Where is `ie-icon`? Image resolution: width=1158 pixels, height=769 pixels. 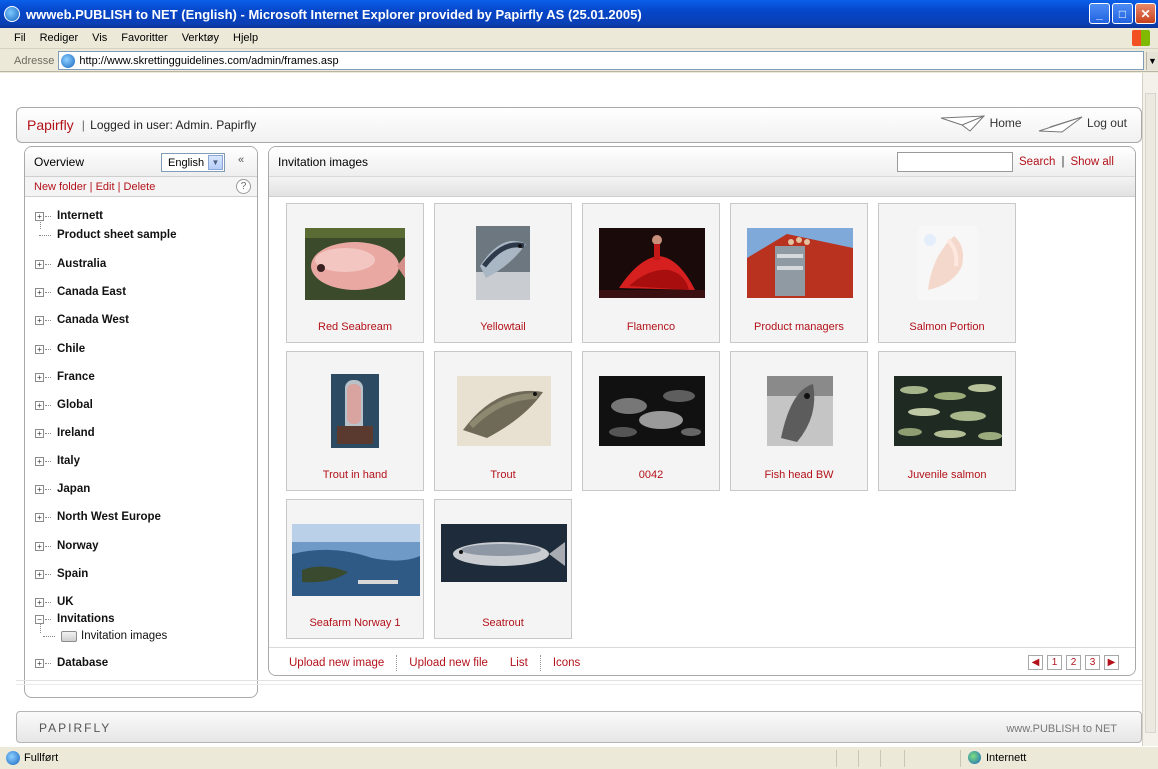
ie-icon is located at coordinates (12, 14).